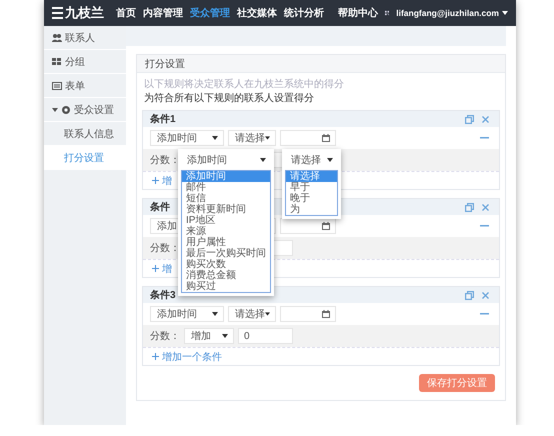 The width and height of the screenshot is (554, 436). I want to click on instruction-text: 为符合所有以下规则的联系人设置得分, so click(229, 99).